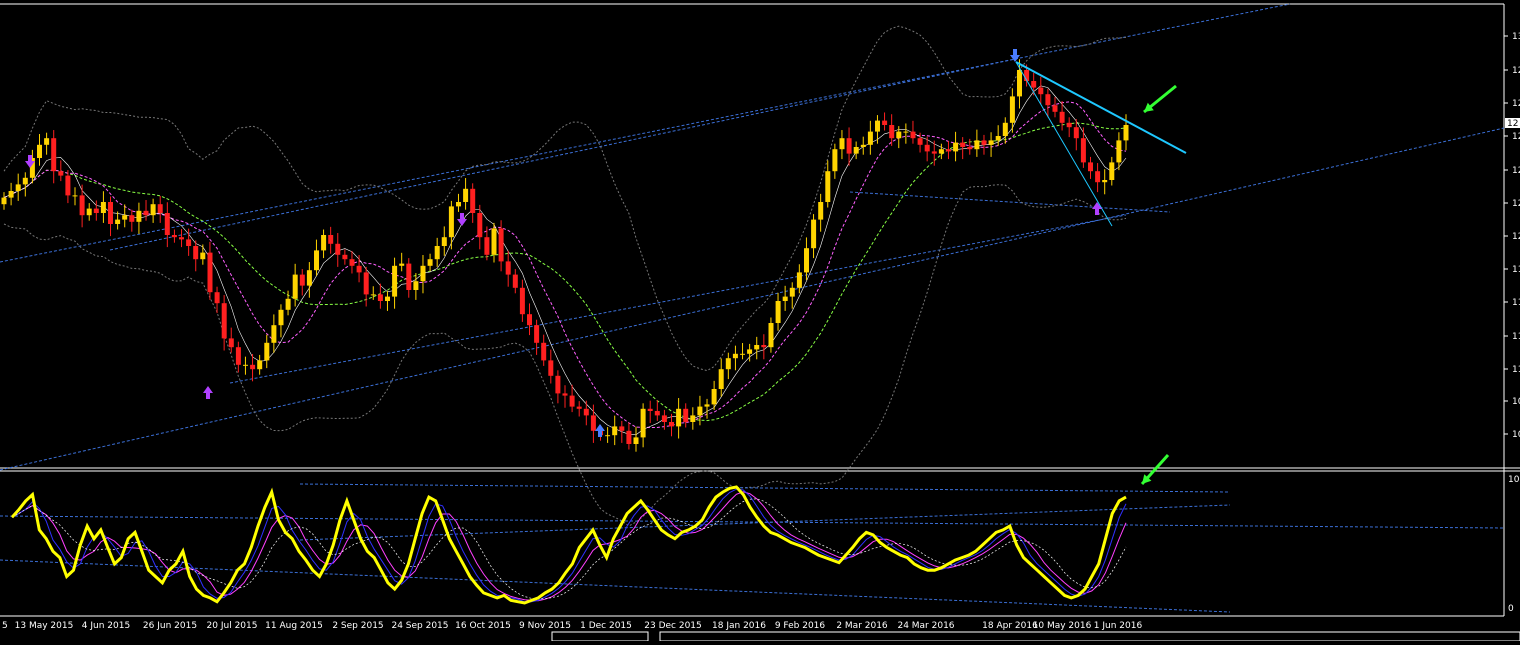 This screenshot has height=645, width=1520. What do you see at coordinates (568, 545) in the screenshot?
I see `stoch-main-line` at bounding box center [568, 545].